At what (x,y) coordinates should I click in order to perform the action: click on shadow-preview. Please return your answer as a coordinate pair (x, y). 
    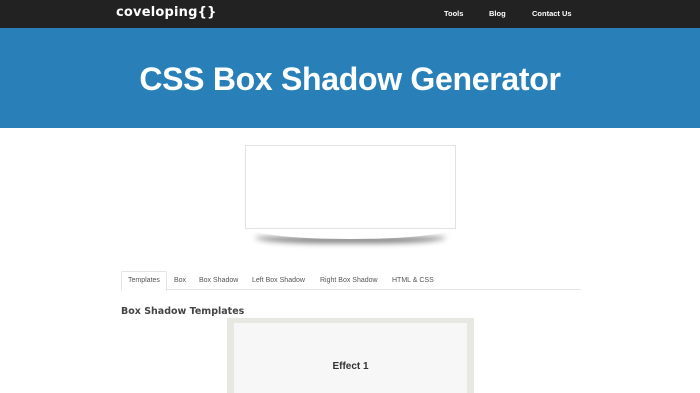
    Looking at the image, I should click on (350, 187).